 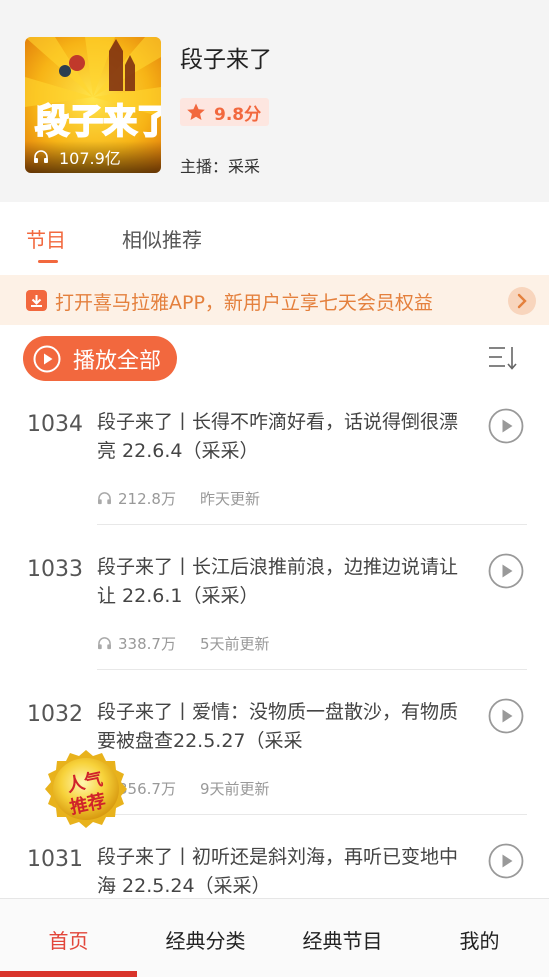 What do you see at coordinates (162, 238) in the screenshot?
I see `tab-similar: 相似推荐` at bounding box center [162, 238].